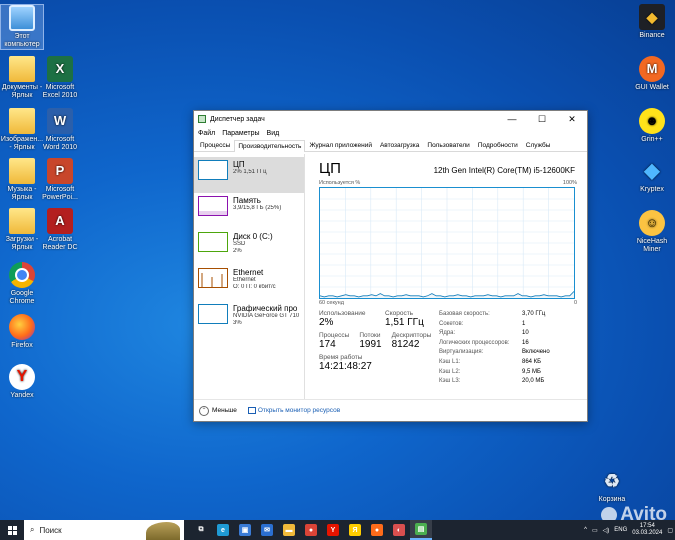  What do you see at coordinates (411, 335) in the screenshot?
I see `handles-label: Дескрипторы` at bounding box center [411, 335].